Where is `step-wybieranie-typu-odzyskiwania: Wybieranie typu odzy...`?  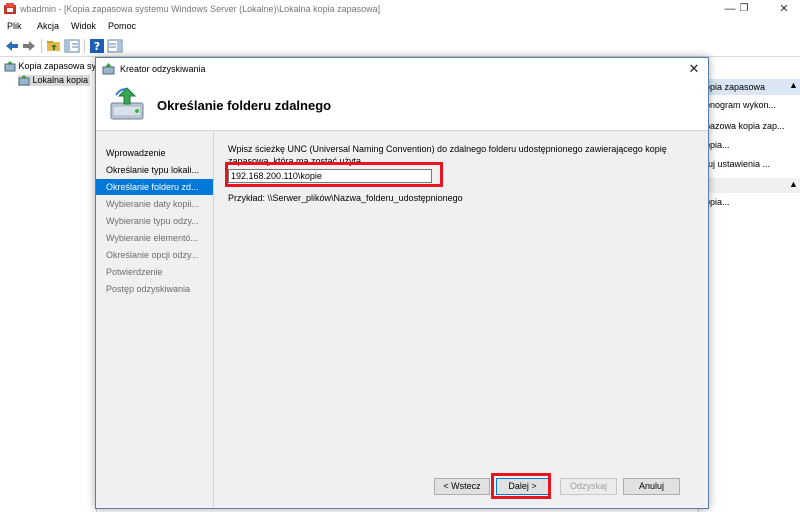
step-wybieranie-typu-odzyskiwania: Wybieranie typu odzy... is located at coordinates (152, 221).